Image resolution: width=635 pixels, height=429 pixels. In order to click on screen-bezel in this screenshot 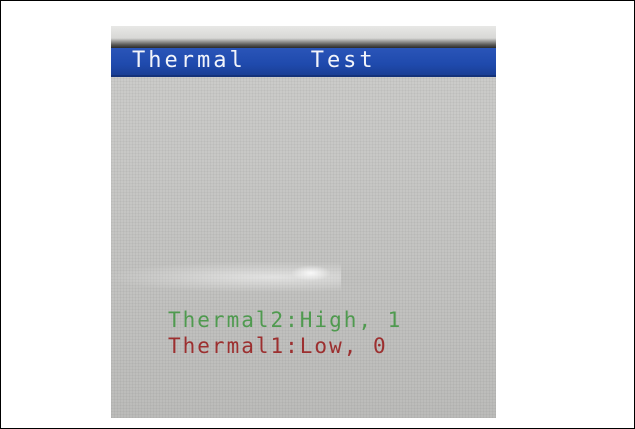, I will do `click(303, 37)`.